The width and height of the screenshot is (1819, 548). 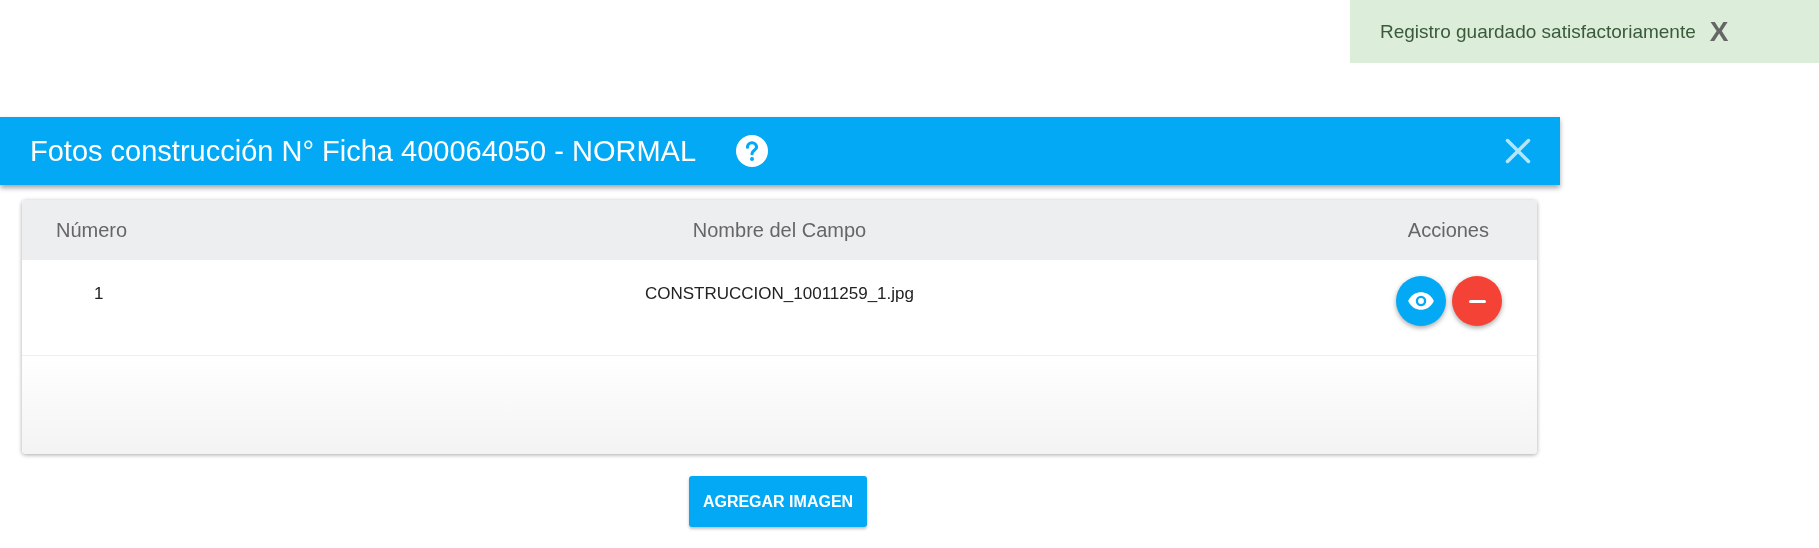 I want to click on toast-message: Registro guardado satisfactoriamente, so click(x=1538, y=31).